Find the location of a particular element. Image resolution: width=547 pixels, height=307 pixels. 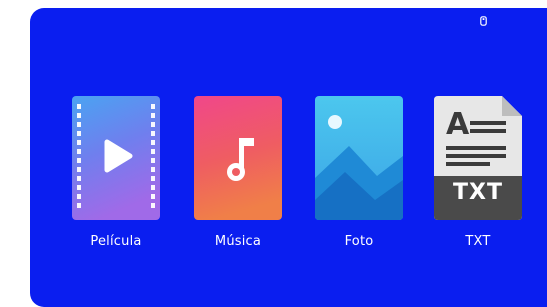

app-label-pelicula: Película is located at coordinates (116, 241).